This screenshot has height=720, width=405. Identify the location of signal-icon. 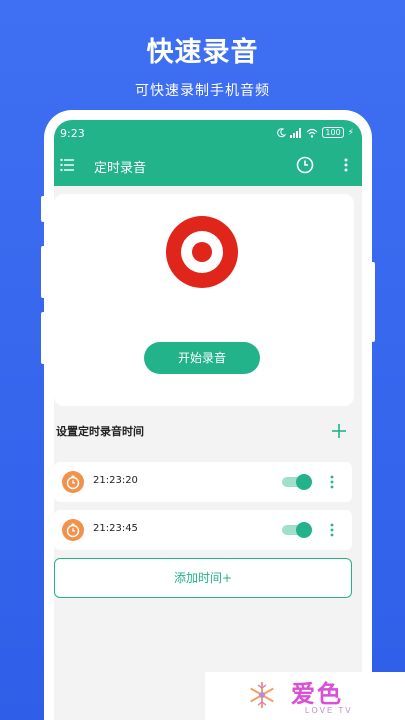
(296, 132).